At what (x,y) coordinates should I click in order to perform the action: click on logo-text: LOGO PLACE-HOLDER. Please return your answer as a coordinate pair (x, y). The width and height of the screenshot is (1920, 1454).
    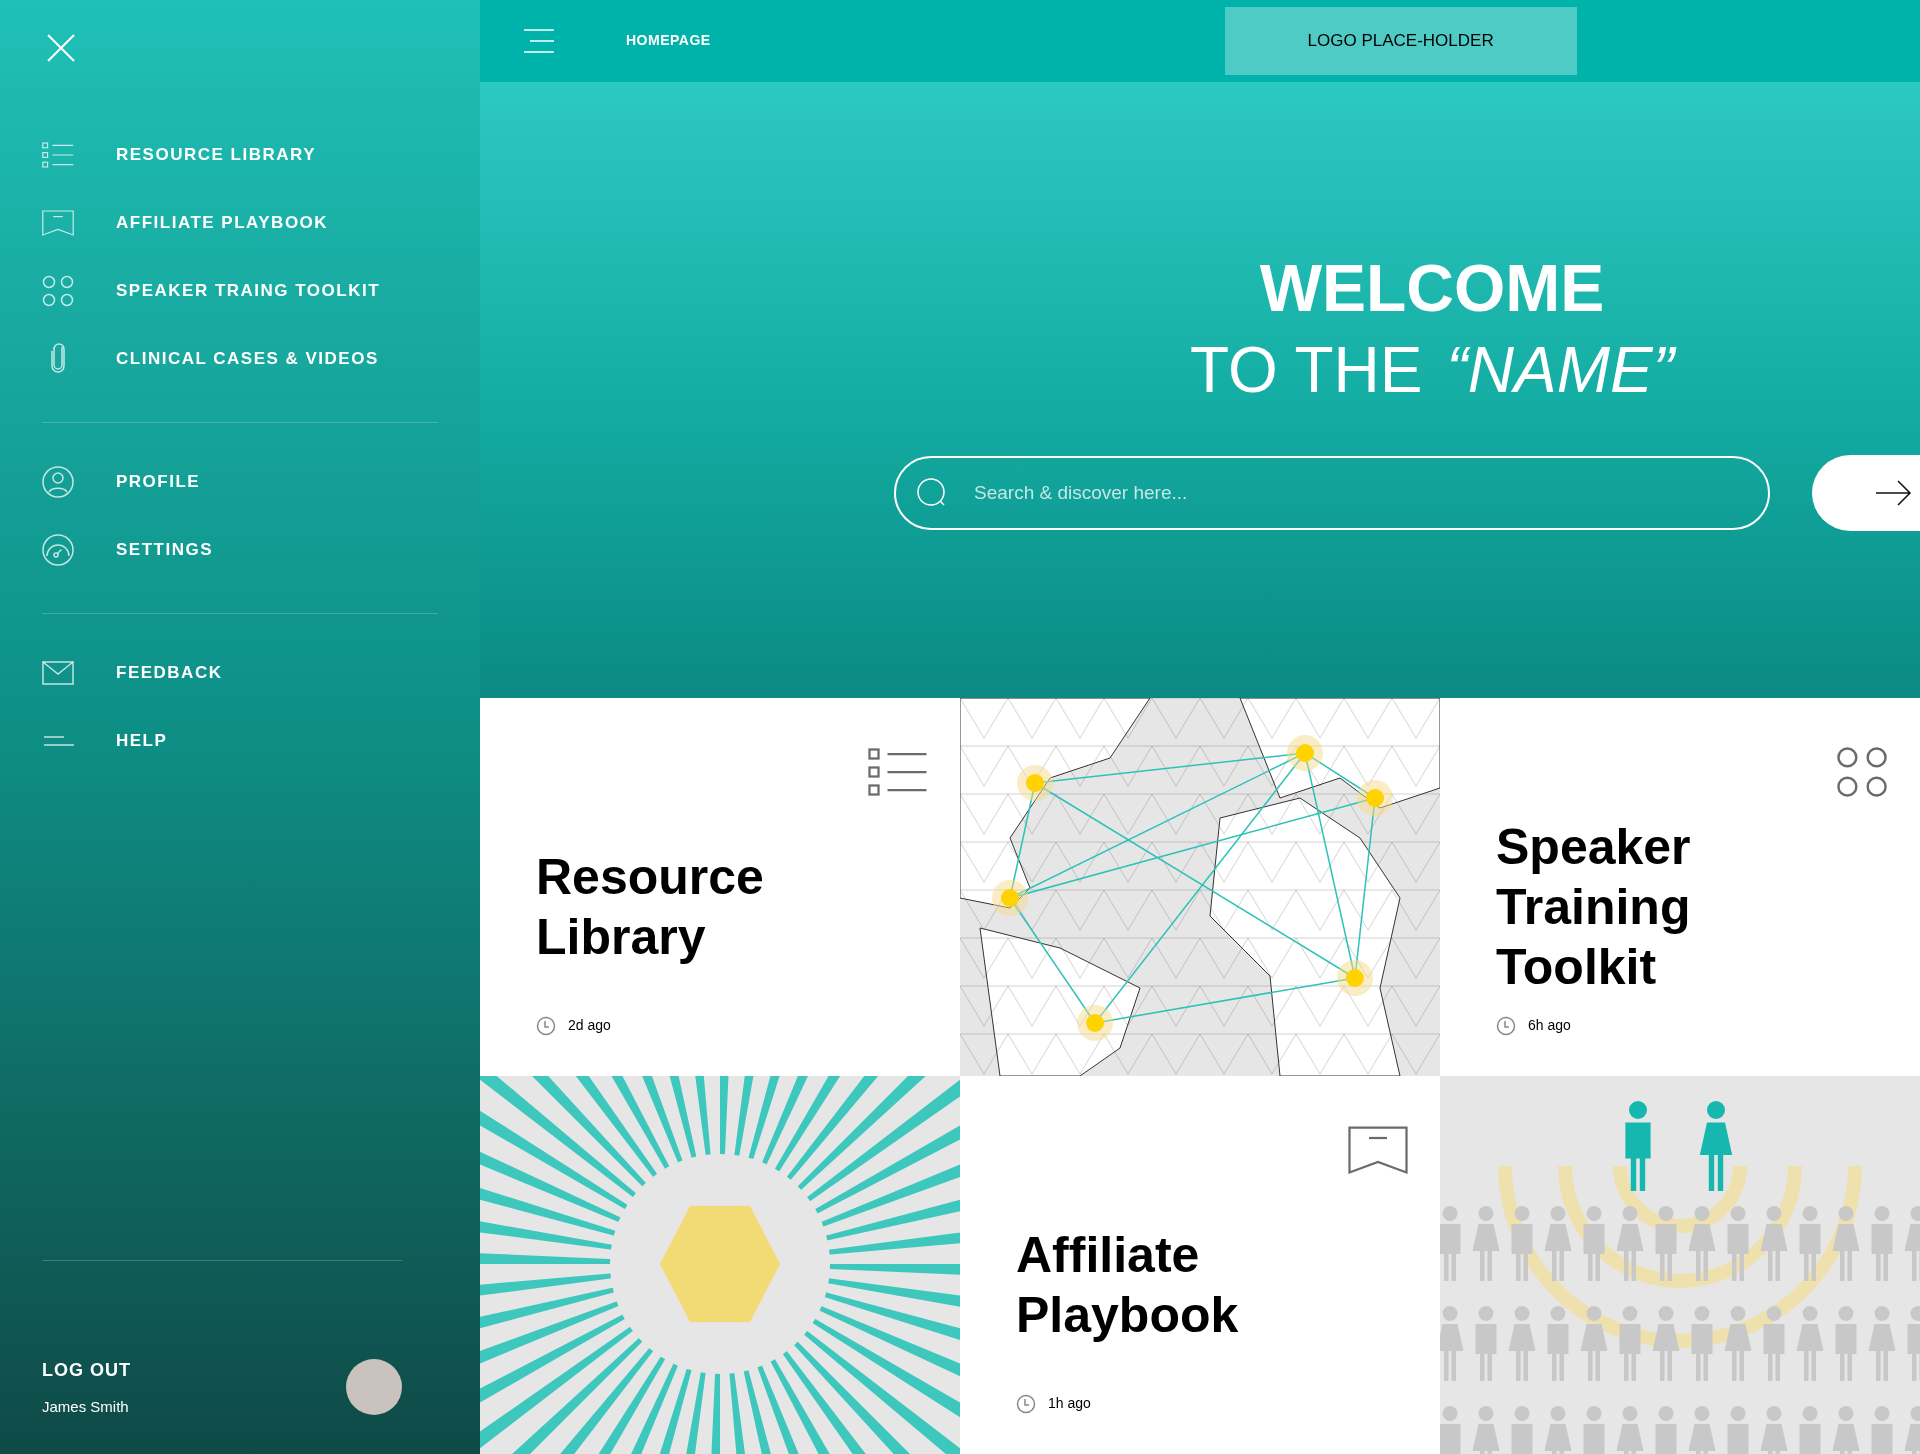
    Looking at the image, I should click on (1400, 41).